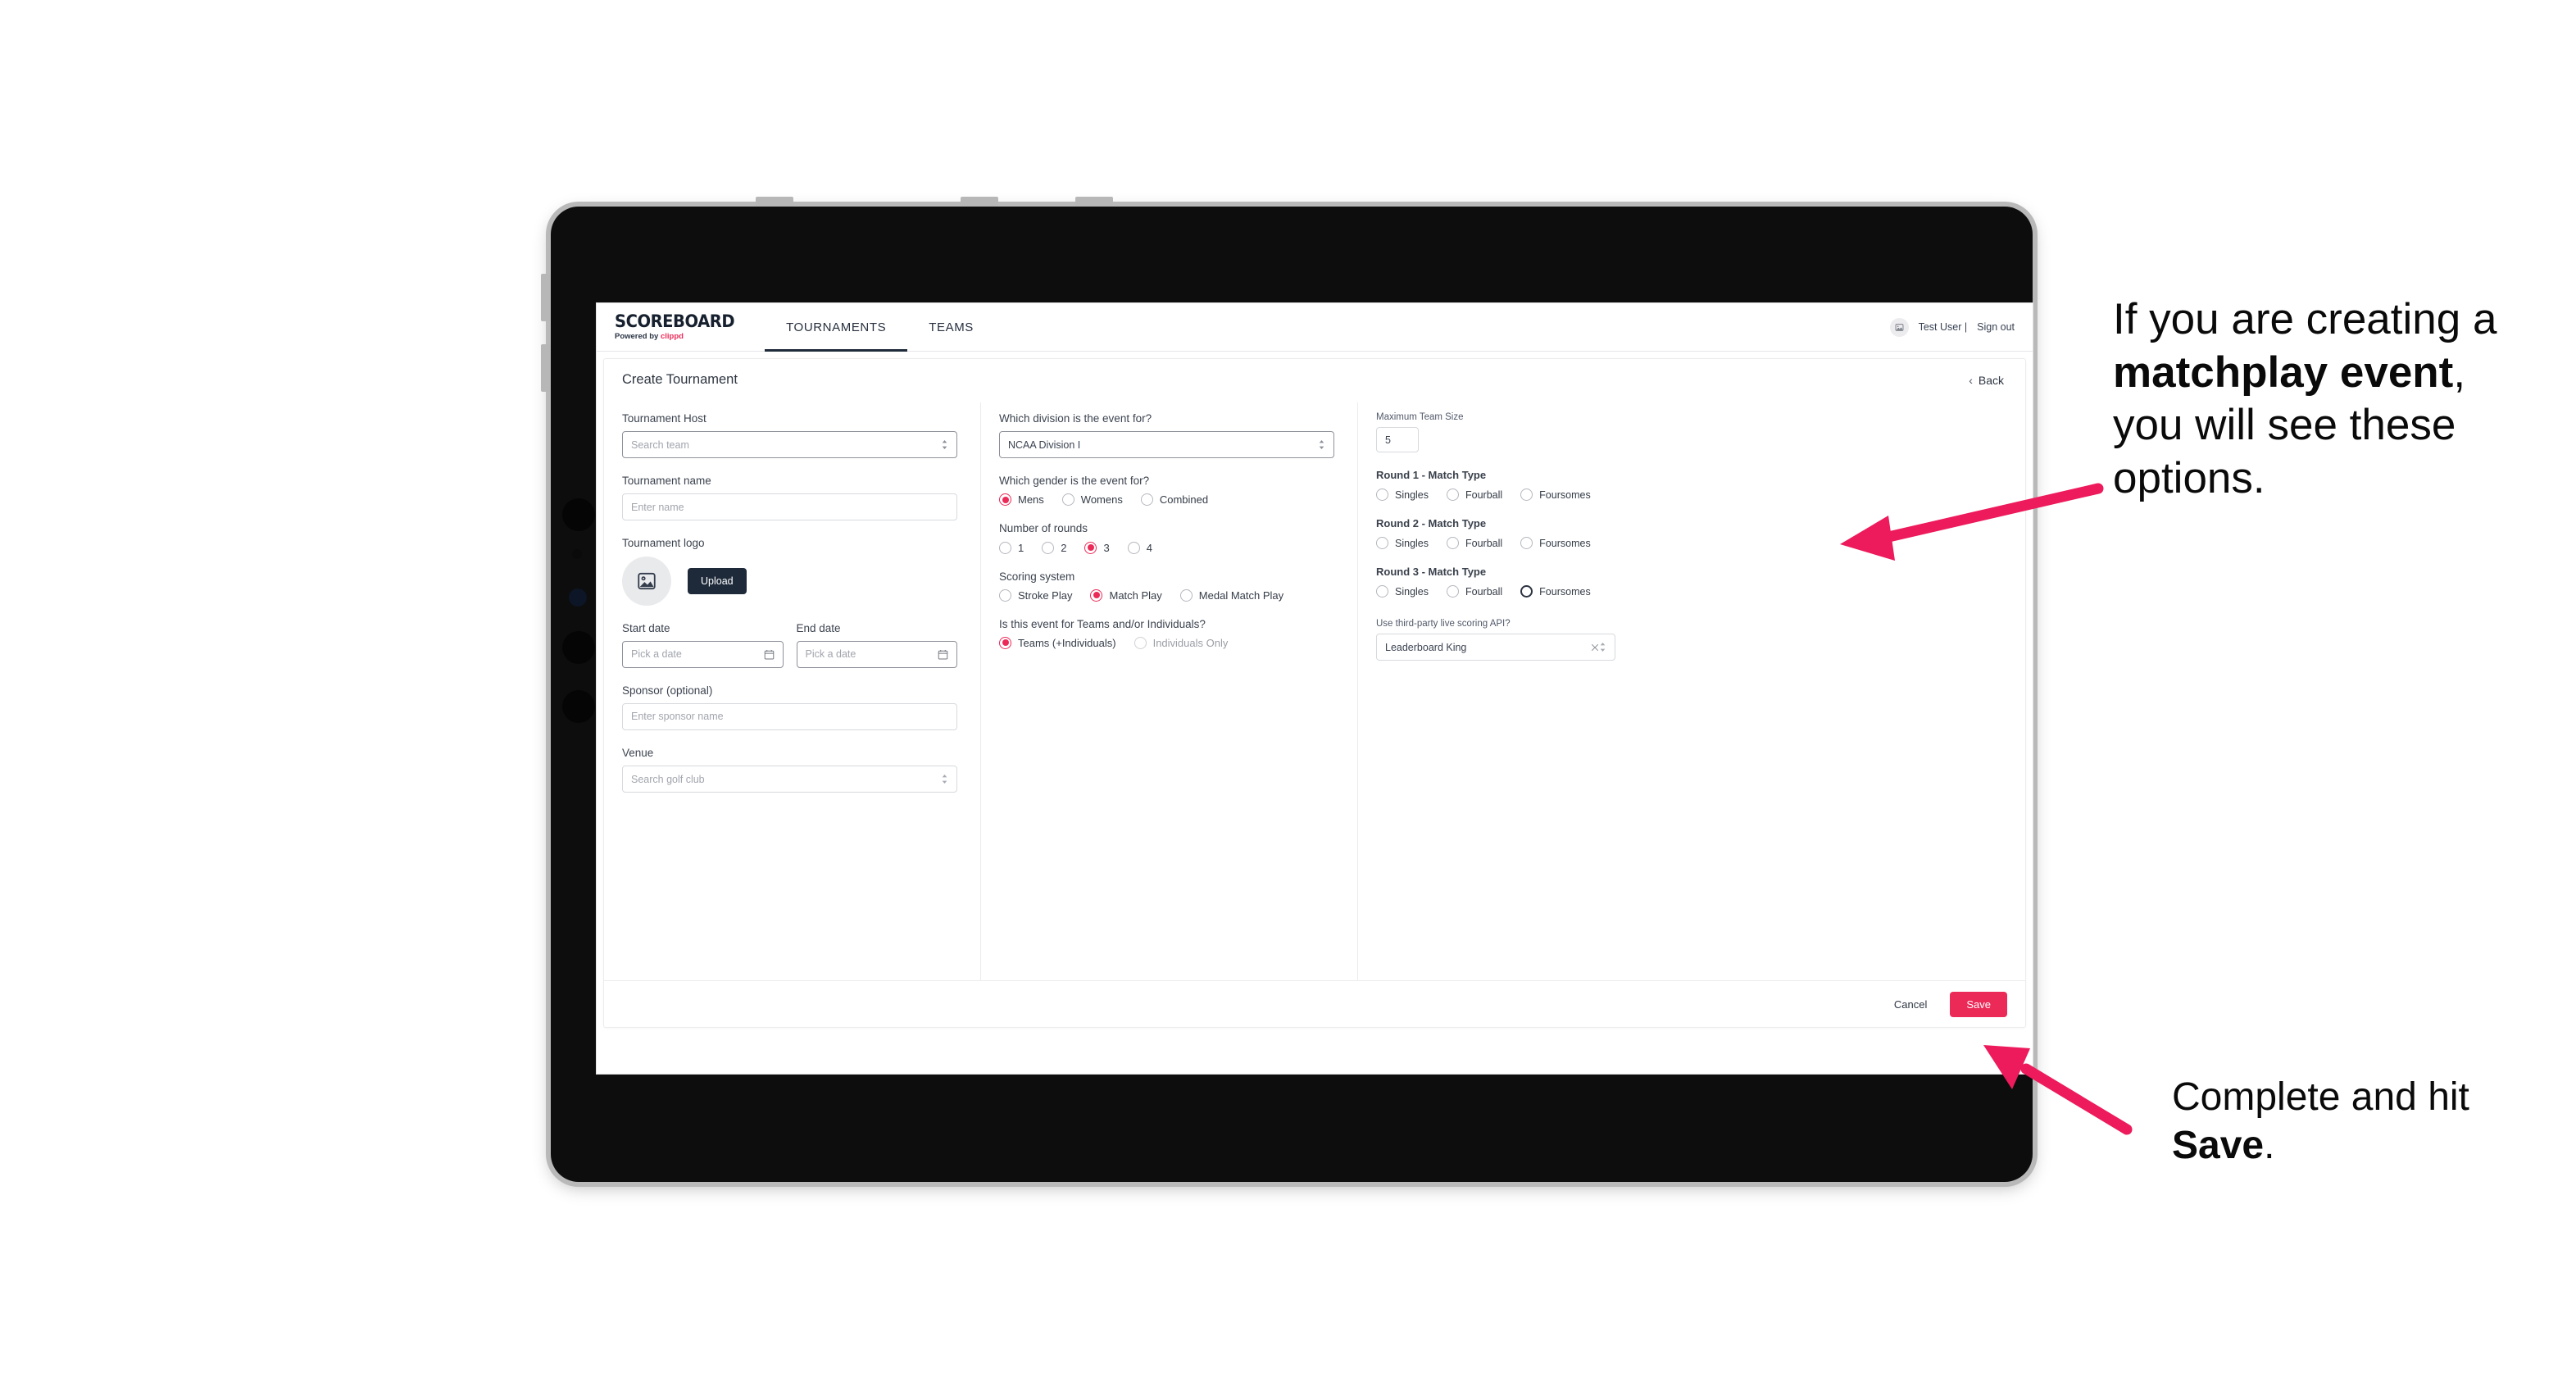 The height and width of the screenshot is (1386, 2576). Describe the element at coordinates (1075, 418) in the screenshot. I see `division-label: Which division is the event for?` at that location.